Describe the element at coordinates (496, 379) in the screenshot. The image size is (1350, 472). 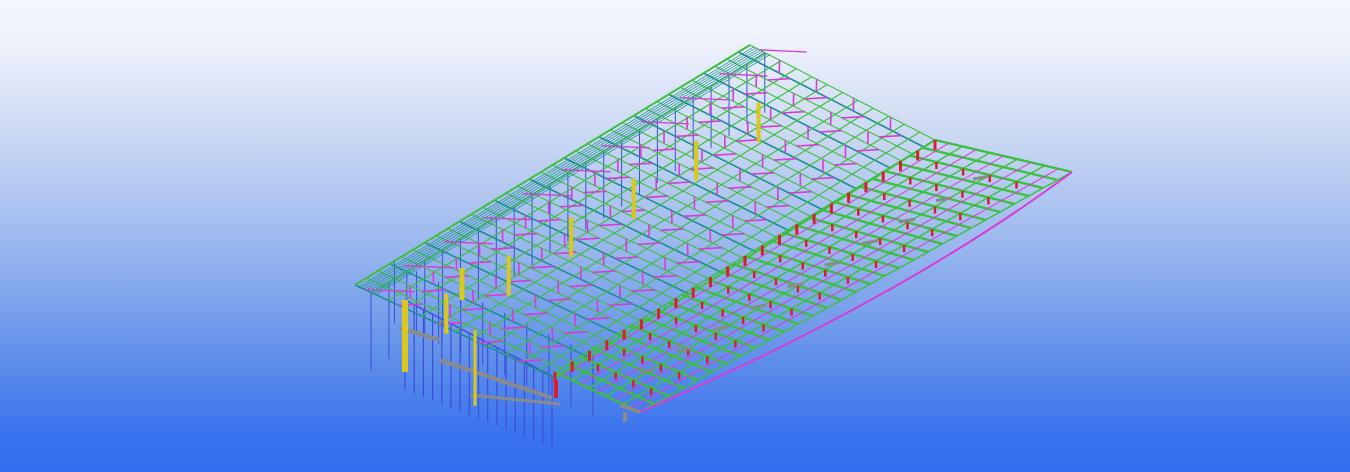
I see `grey-floor-beam` at that location.